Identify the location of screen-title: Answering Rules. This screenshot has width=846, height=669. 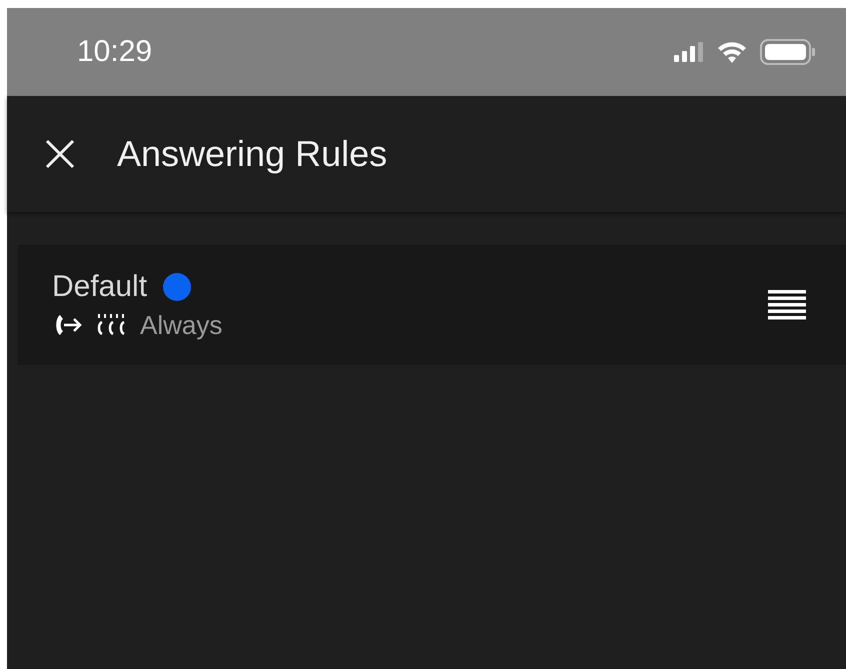
(252, 154).